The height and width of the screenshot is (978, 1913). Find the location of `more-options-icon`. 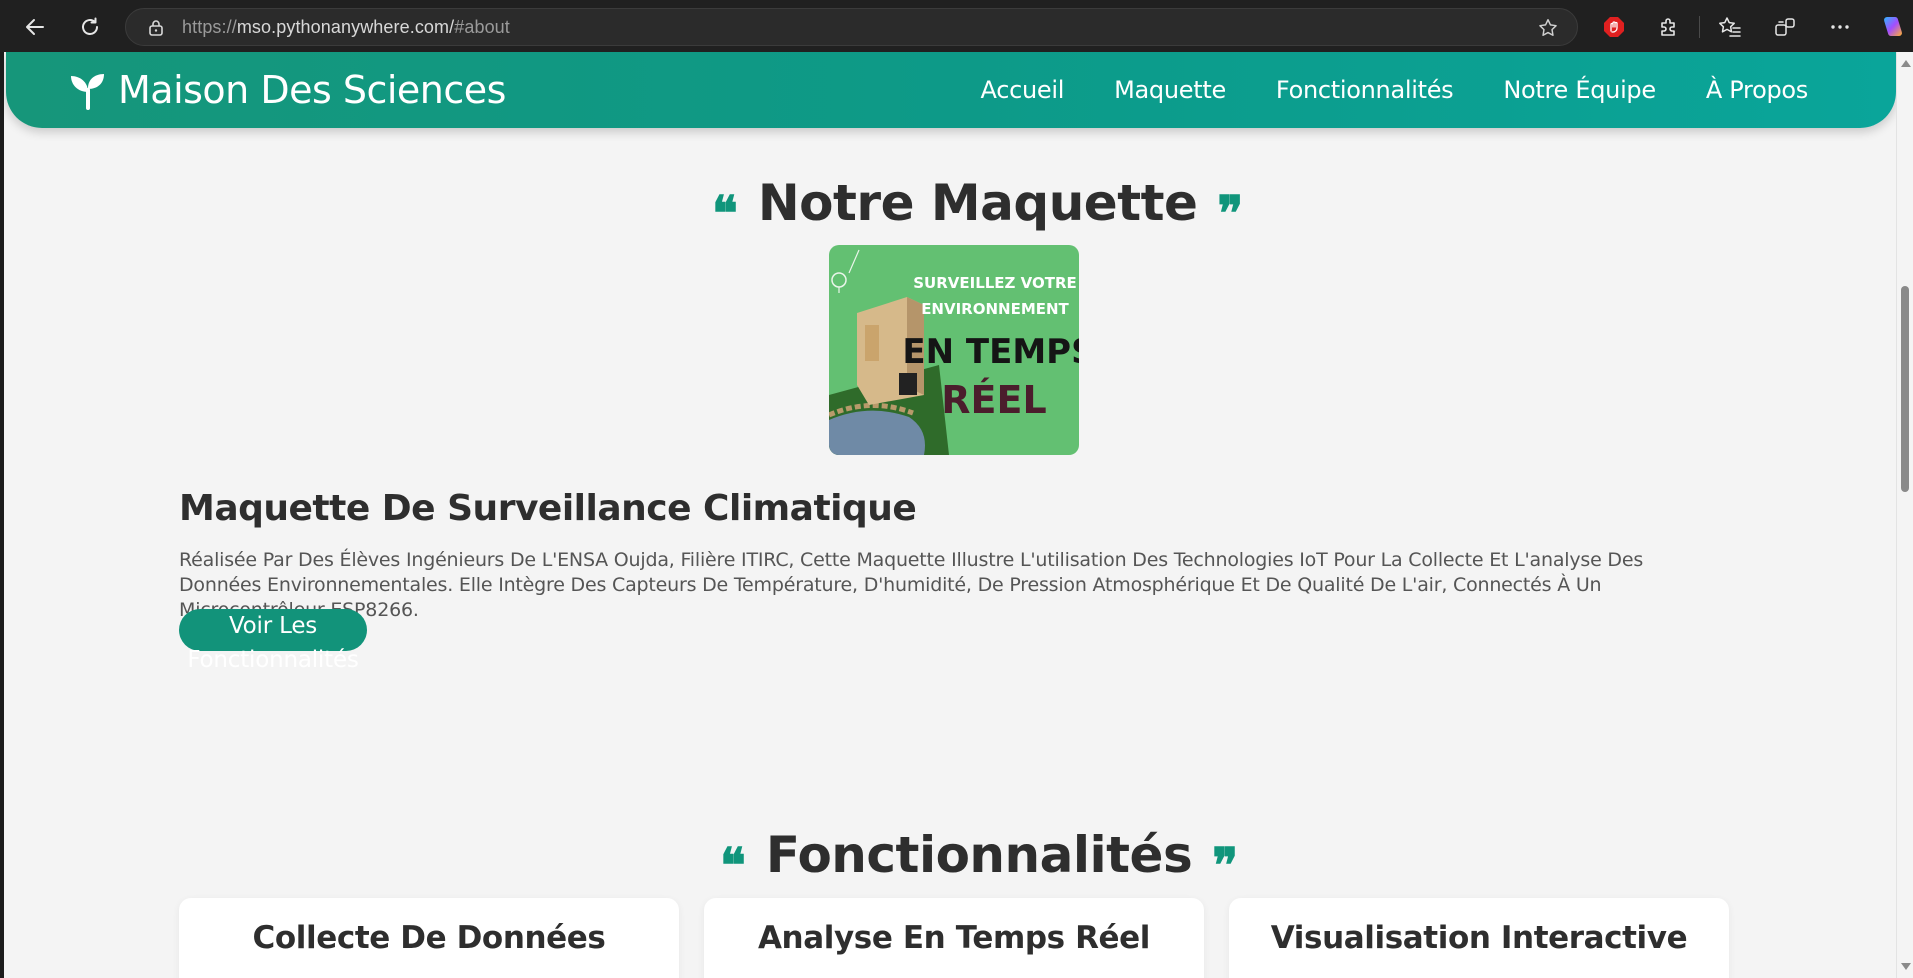

more-options-icon is located at coordinates (1840, 27).